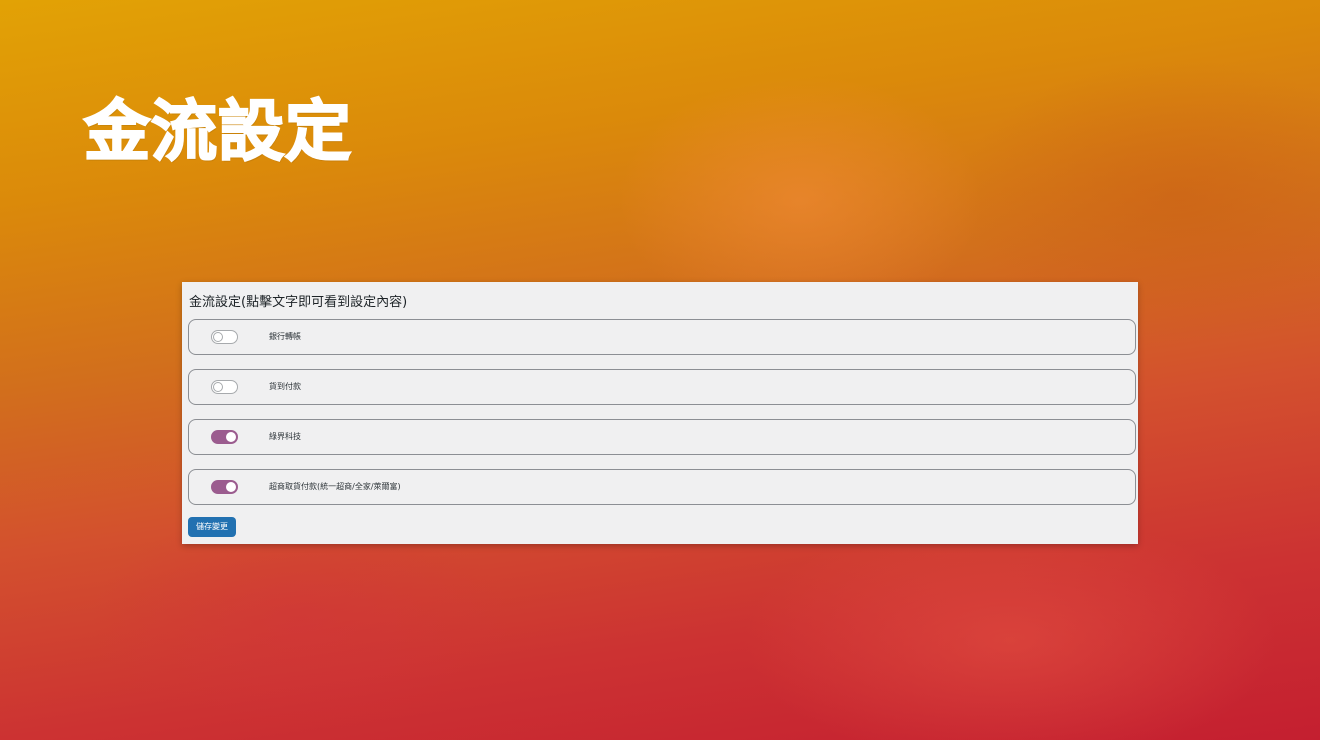 The width and height of the screenshot is (1320, 740). Describe the element at coordinates (224, 337) in the screenshot. I see `toggle-bank-transfer` at that location.